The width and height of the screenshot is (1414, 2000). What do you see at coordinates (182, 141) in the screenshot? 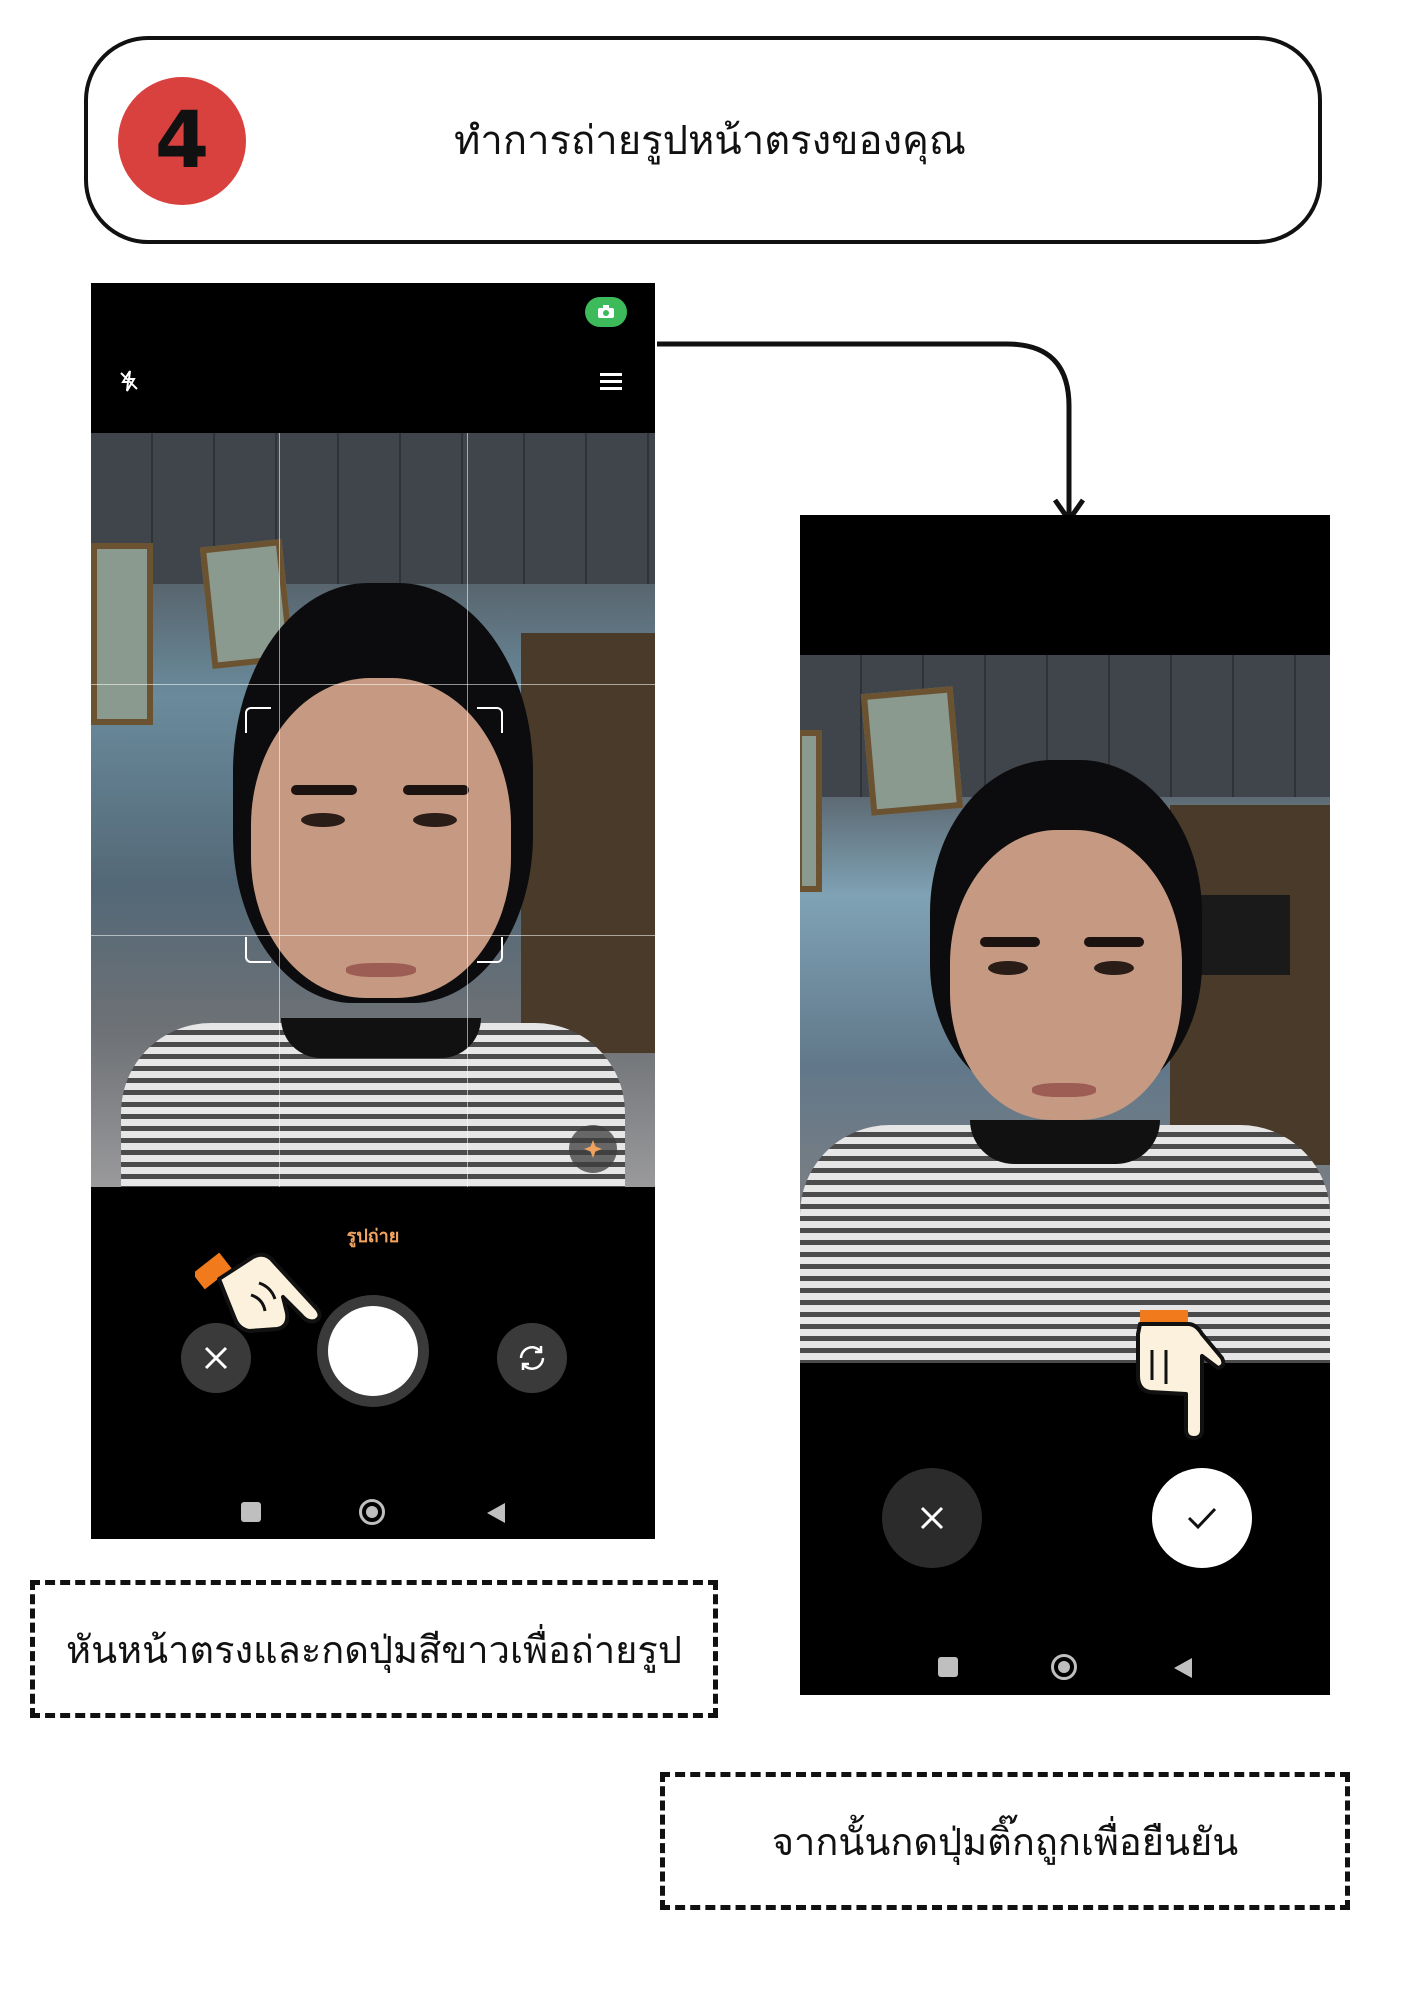
I see `step-number-badge: 4` at bounding box center [182, 141].